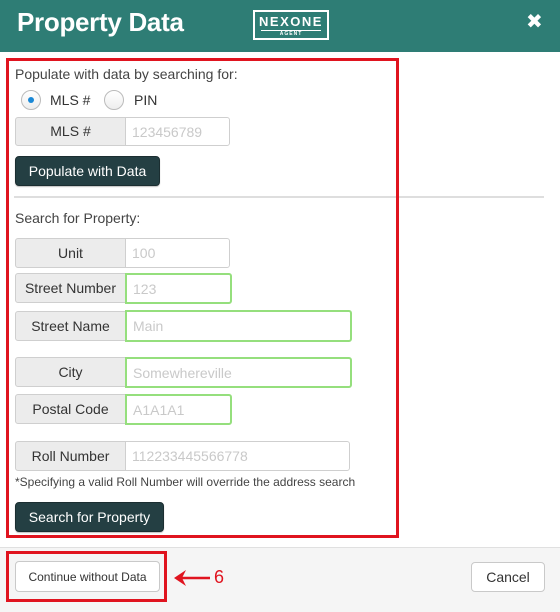  I want to click on annotation-arrow-icon, so click(192, 578).